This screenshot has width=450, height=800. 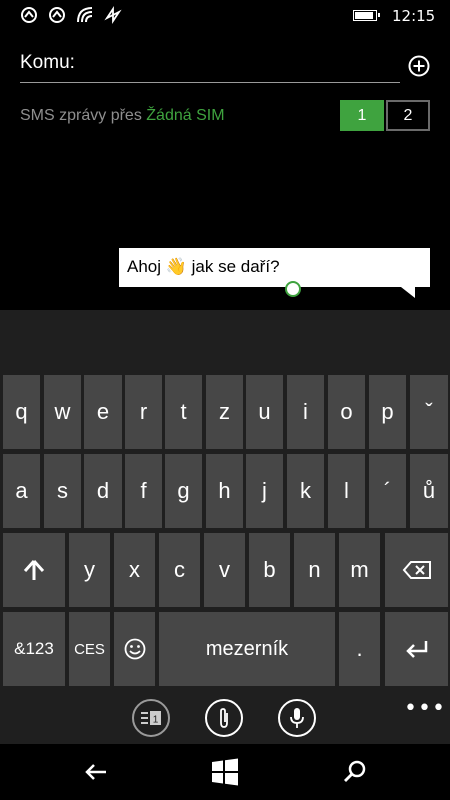 What do you see at coordinates (224, 412) in the screenshot?
I see `key-z: z` at bounding box center [224, 412].